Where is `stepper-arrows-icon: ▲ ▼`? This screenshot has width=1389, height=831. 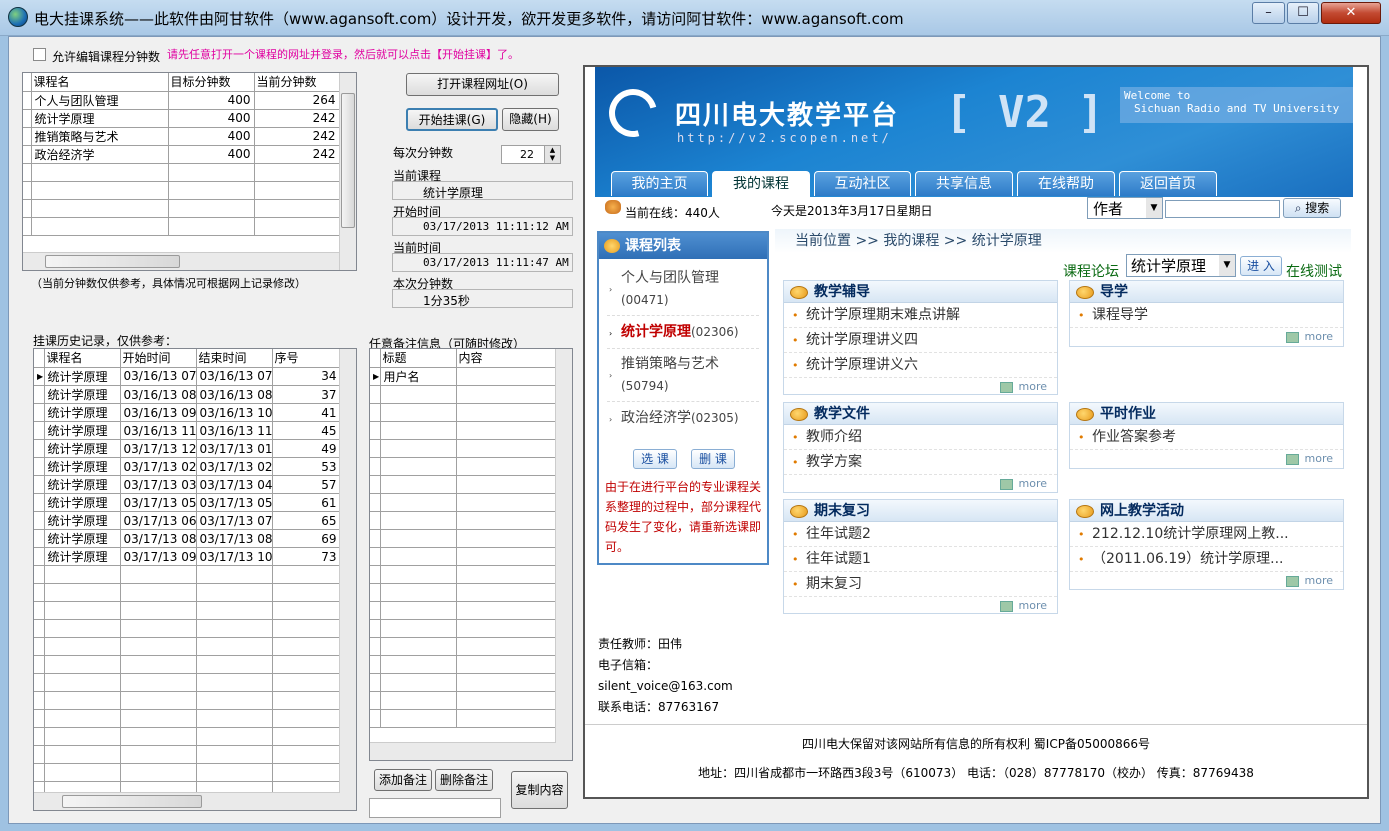
stepper-arrows-icon: ▲ ▼ is located at coordinates (552, 154).